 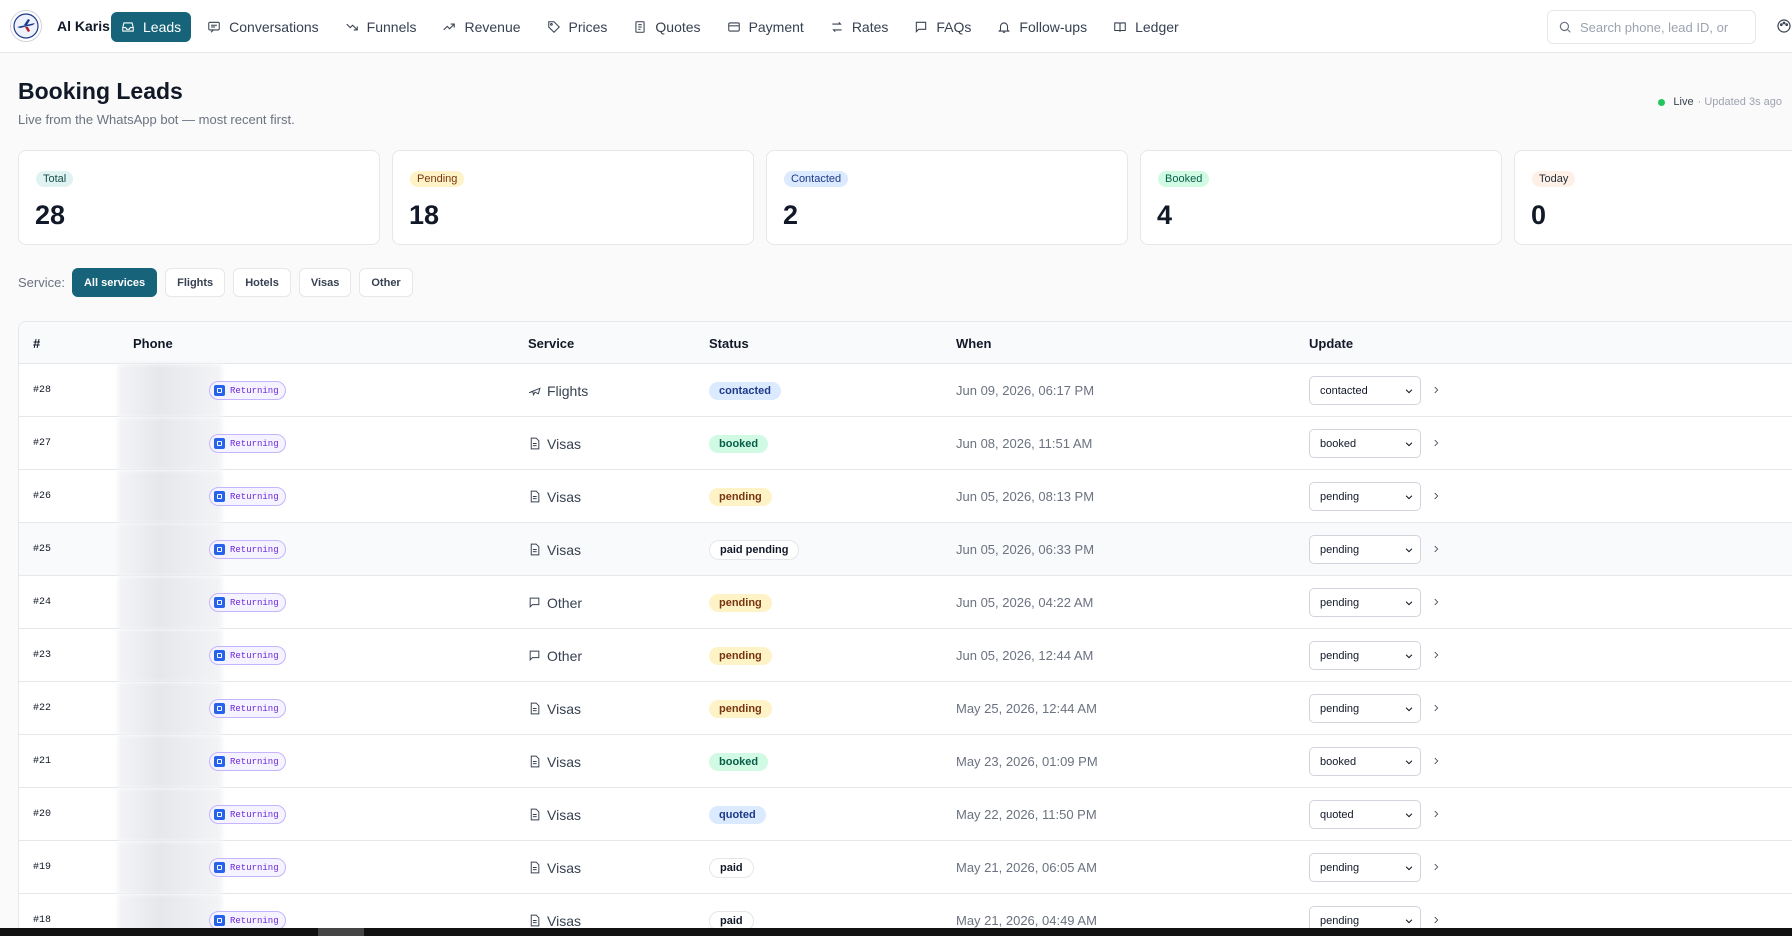 I want to click on nav-item-conversations: Conversations, so click(x=263, y=27).